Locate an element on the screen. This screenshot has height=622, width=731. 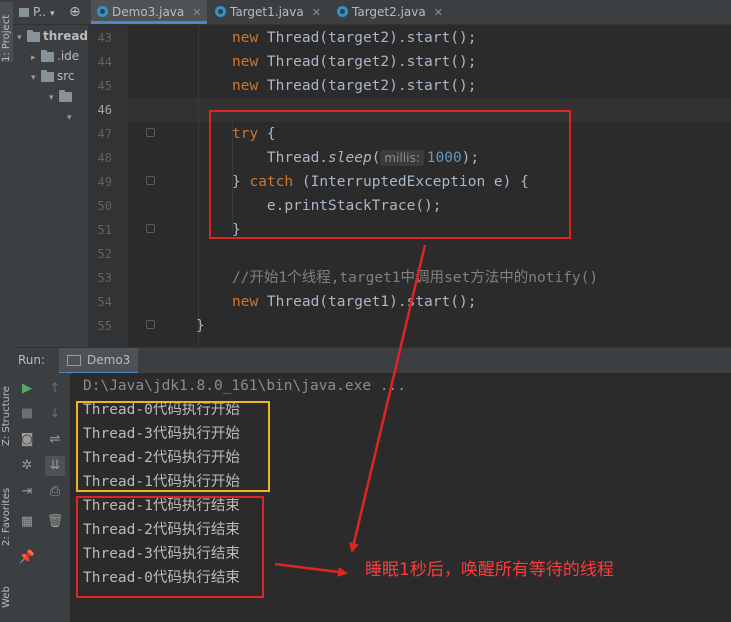
soft-wrap-icon: ⇌ is located at coordinates (55, 440).